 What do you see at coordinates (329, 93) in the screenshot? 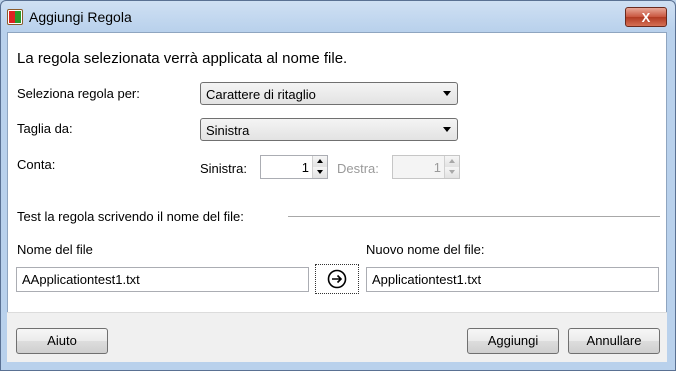
I see `rule-select-dropdown: Carattere di ritaglio` at bounding box center [329, 93].